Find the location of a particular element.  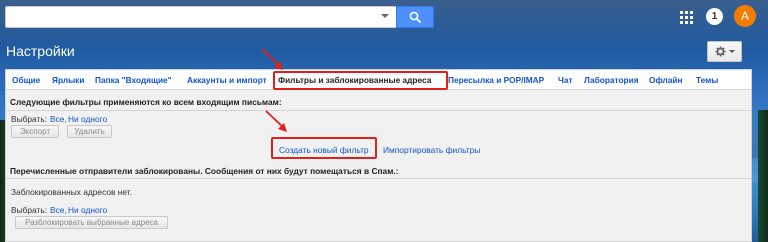

tab-pointer-arrow-icon is located at coordinates (272, 59).